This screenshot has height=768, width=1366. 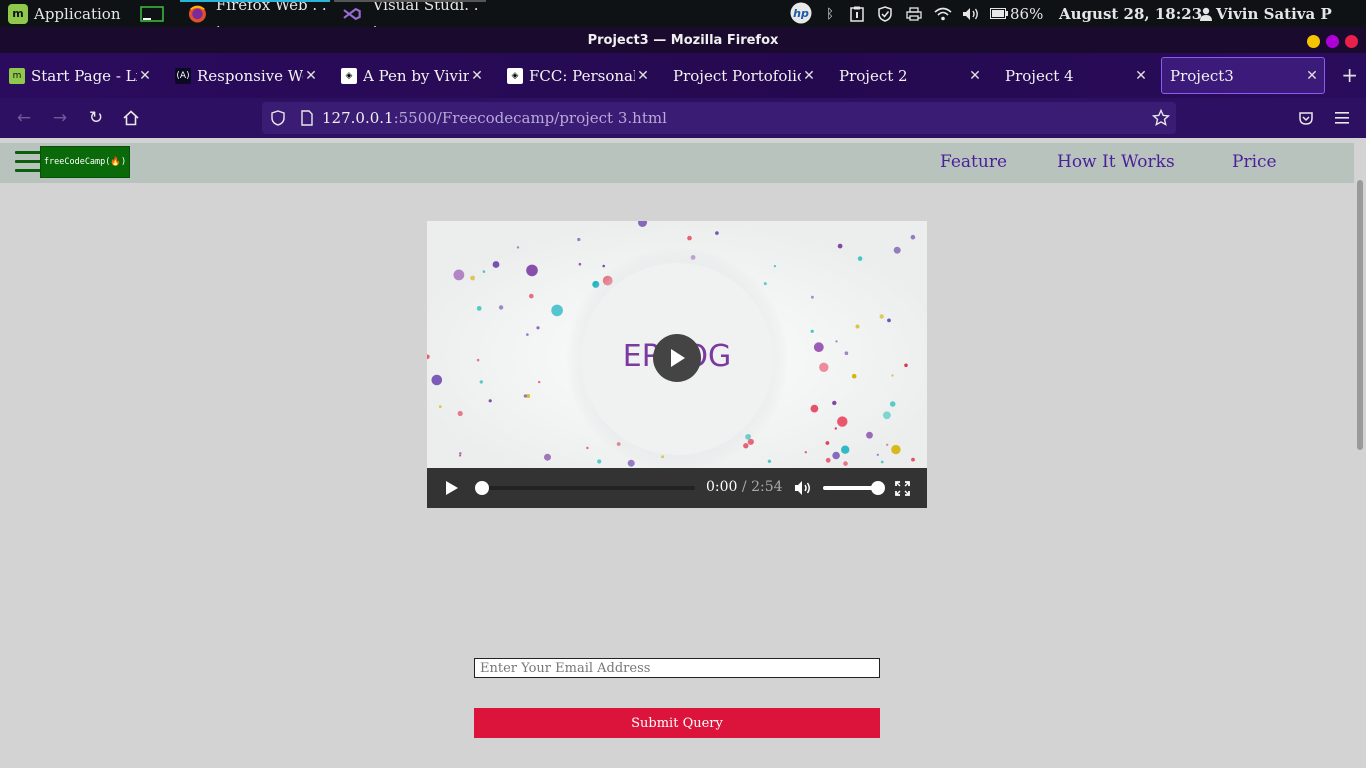 I want to click on tab-label: Project 4, so click(x=1039, y=75).